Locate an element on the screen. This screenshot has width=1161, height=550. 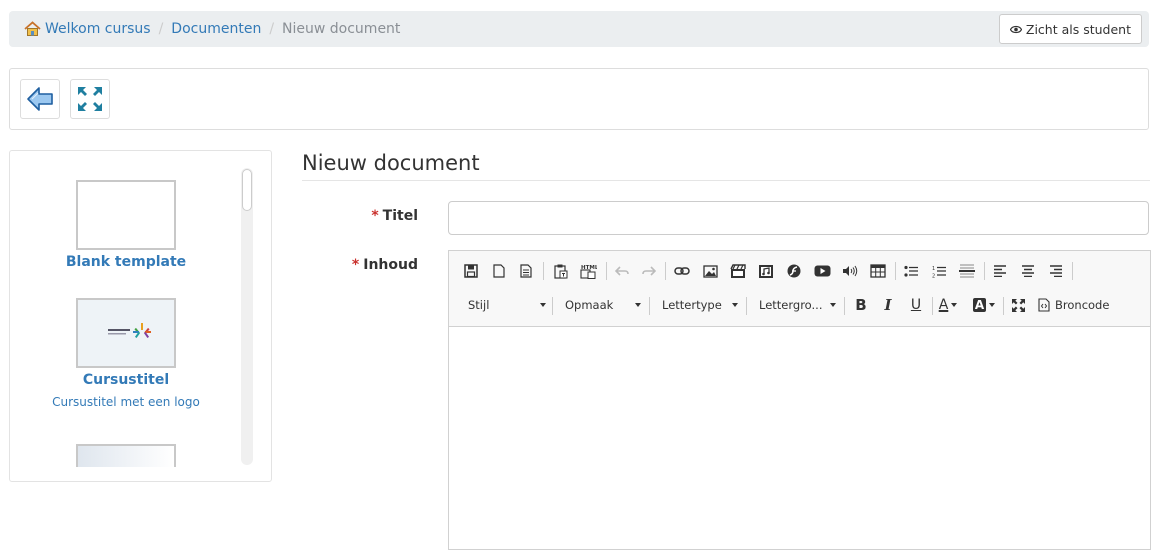
image-icon is located at coordinates (710, 271).